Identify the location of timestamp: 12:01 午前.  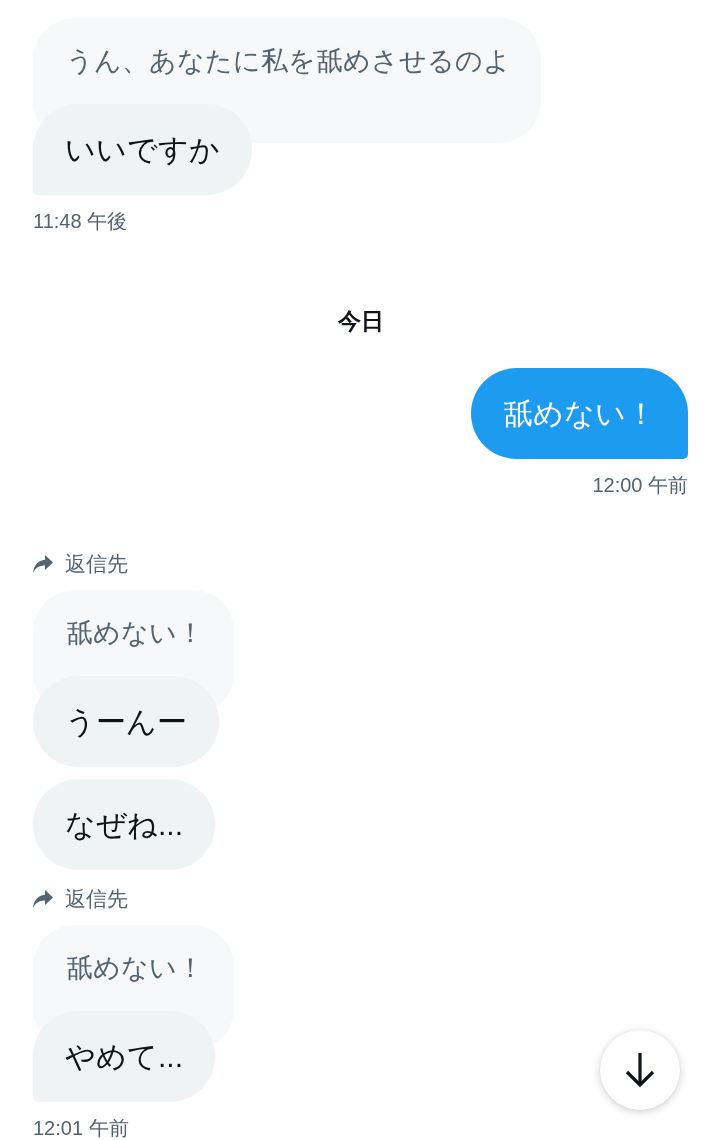
(81, 1128).